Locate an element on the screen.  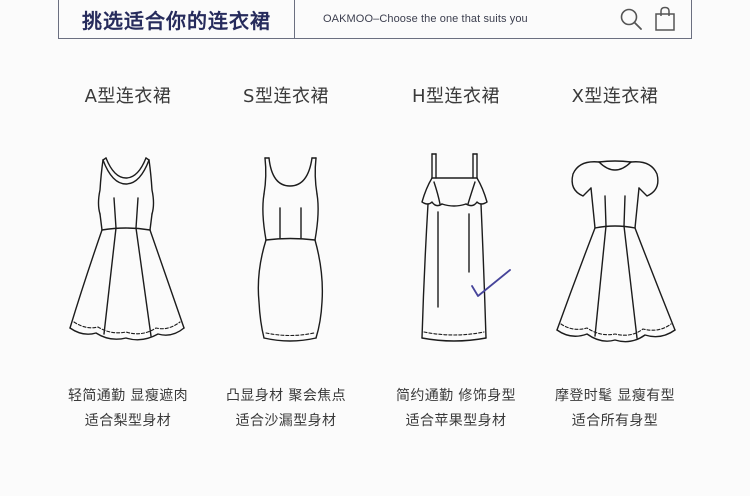
description-line-1: 摩登时髦 显瘦有型 is located at coordinates (615, 396).